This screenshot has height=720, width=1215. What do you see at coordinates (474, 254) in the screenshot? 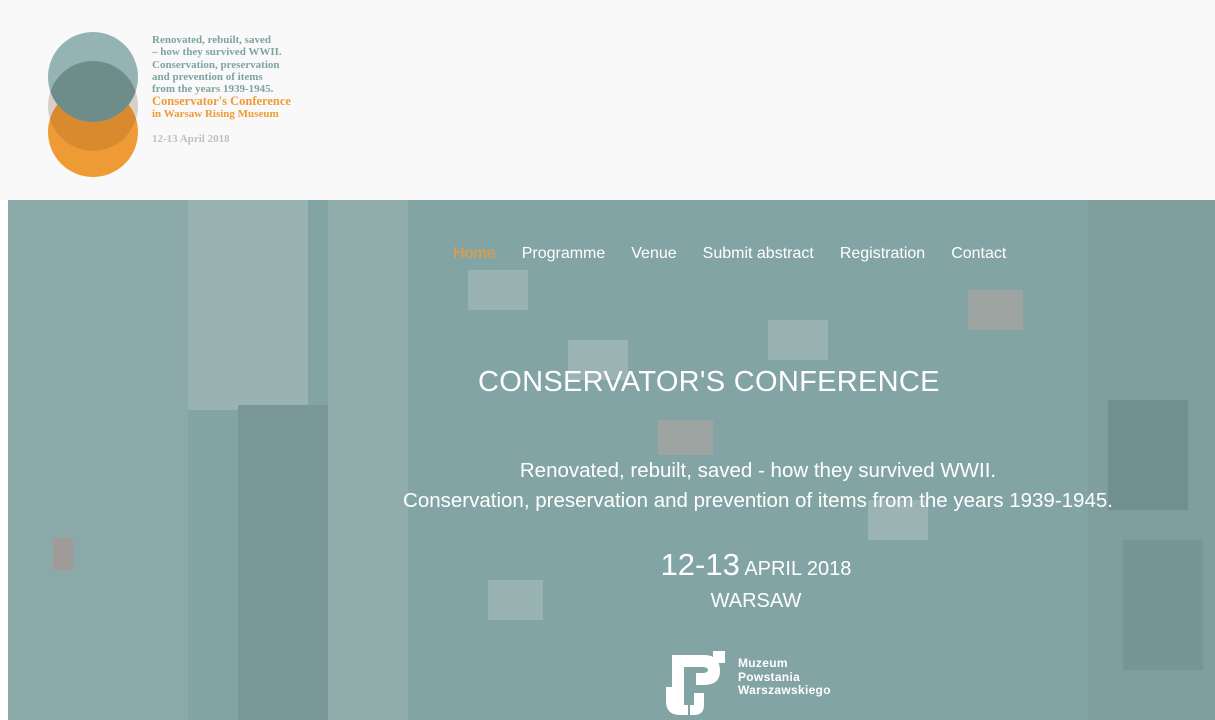
I see `nav-item-home: Home` at bounding box center [474, 254].